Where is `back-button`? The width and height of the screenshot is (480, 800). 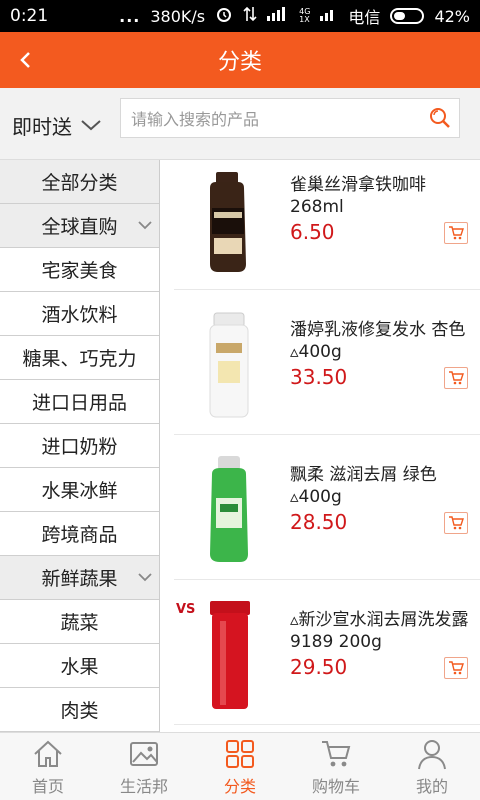 back-button is located at coordinates (26, 60).